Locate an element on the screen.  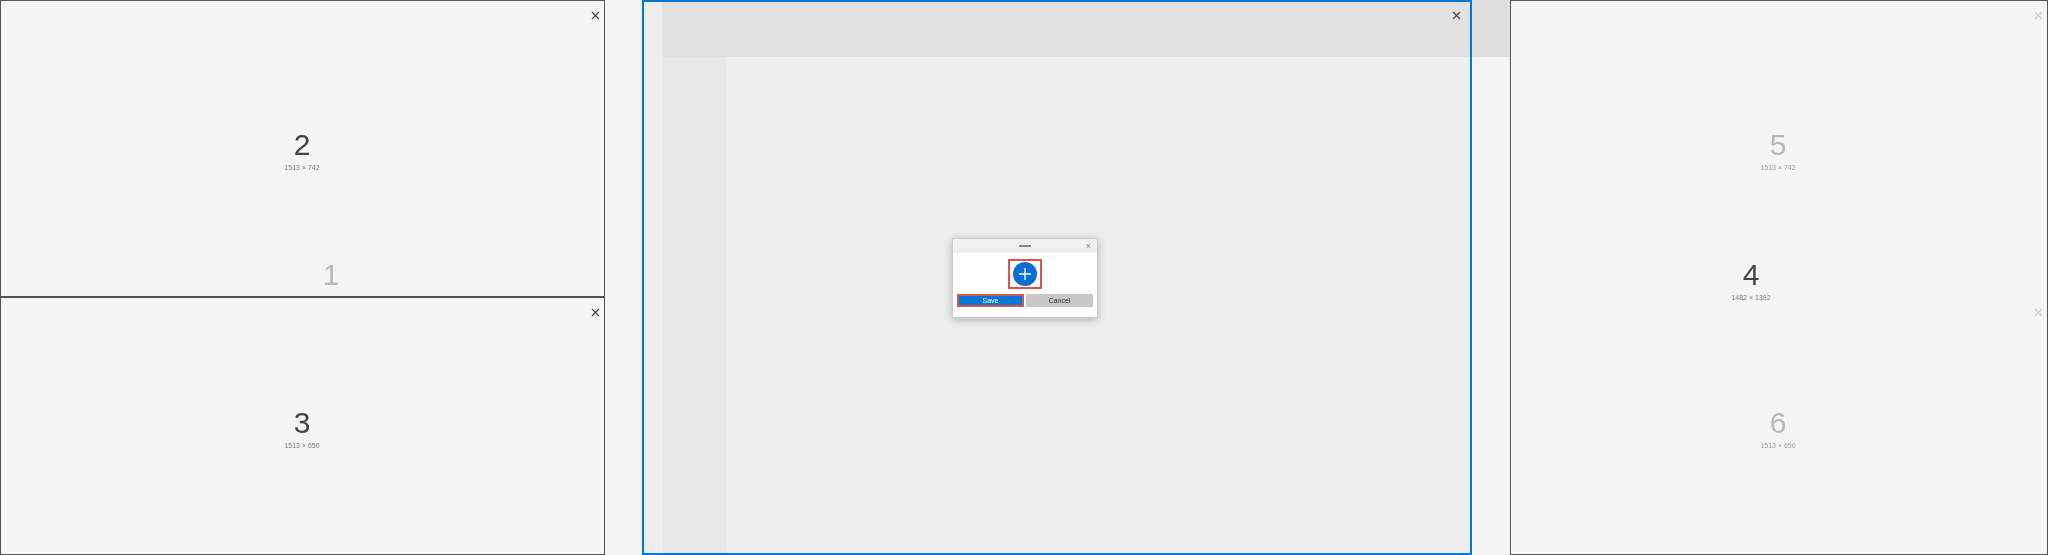
zone-number: 4 is located at coordinates (1751, 274).